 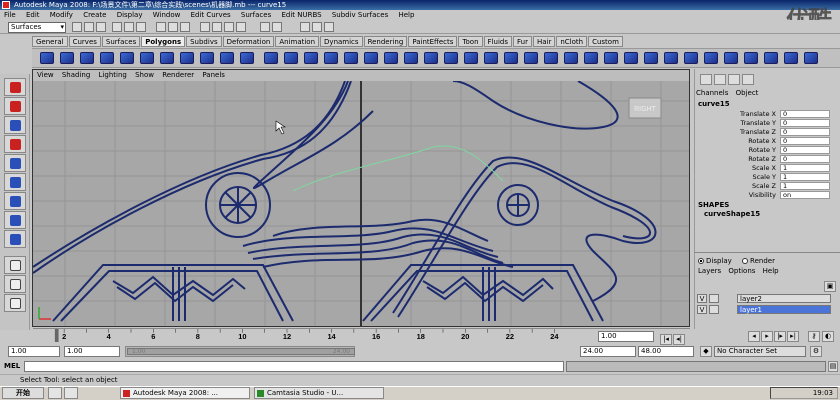 What do you see at coordinates (240, 351) in the screenshot?
I see `range-slider: 1.00 24.00` at bounding box center [240, 351].